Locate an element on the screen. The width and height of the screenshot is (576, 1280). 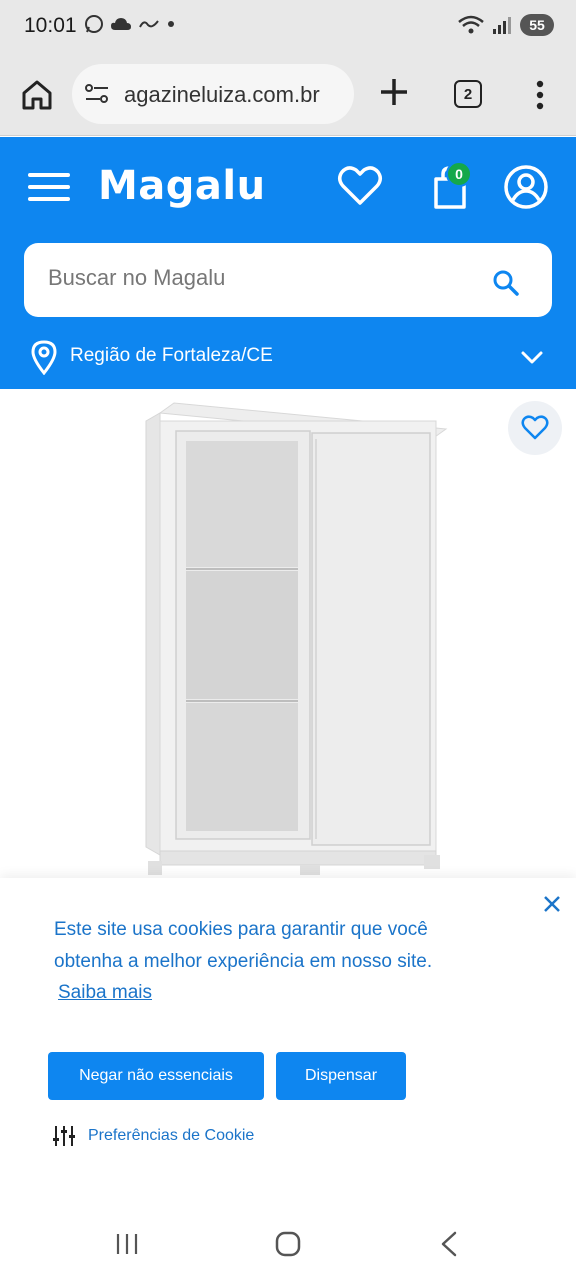
back-icon is located at coordinates (449, 1244).